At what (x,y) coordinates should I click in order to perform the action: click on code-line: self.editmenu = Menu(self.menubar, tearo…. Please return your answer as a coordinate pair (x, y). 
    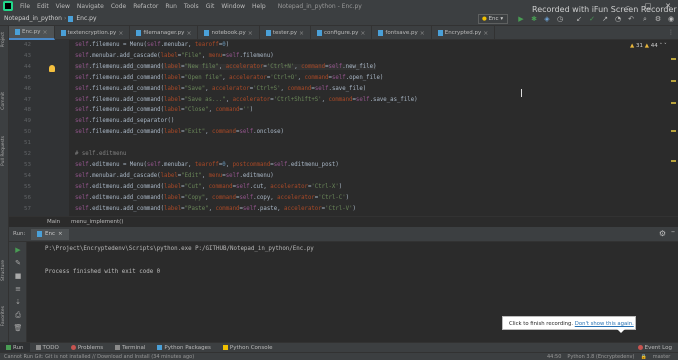
    Looking at the image, I should click on (207, 165).